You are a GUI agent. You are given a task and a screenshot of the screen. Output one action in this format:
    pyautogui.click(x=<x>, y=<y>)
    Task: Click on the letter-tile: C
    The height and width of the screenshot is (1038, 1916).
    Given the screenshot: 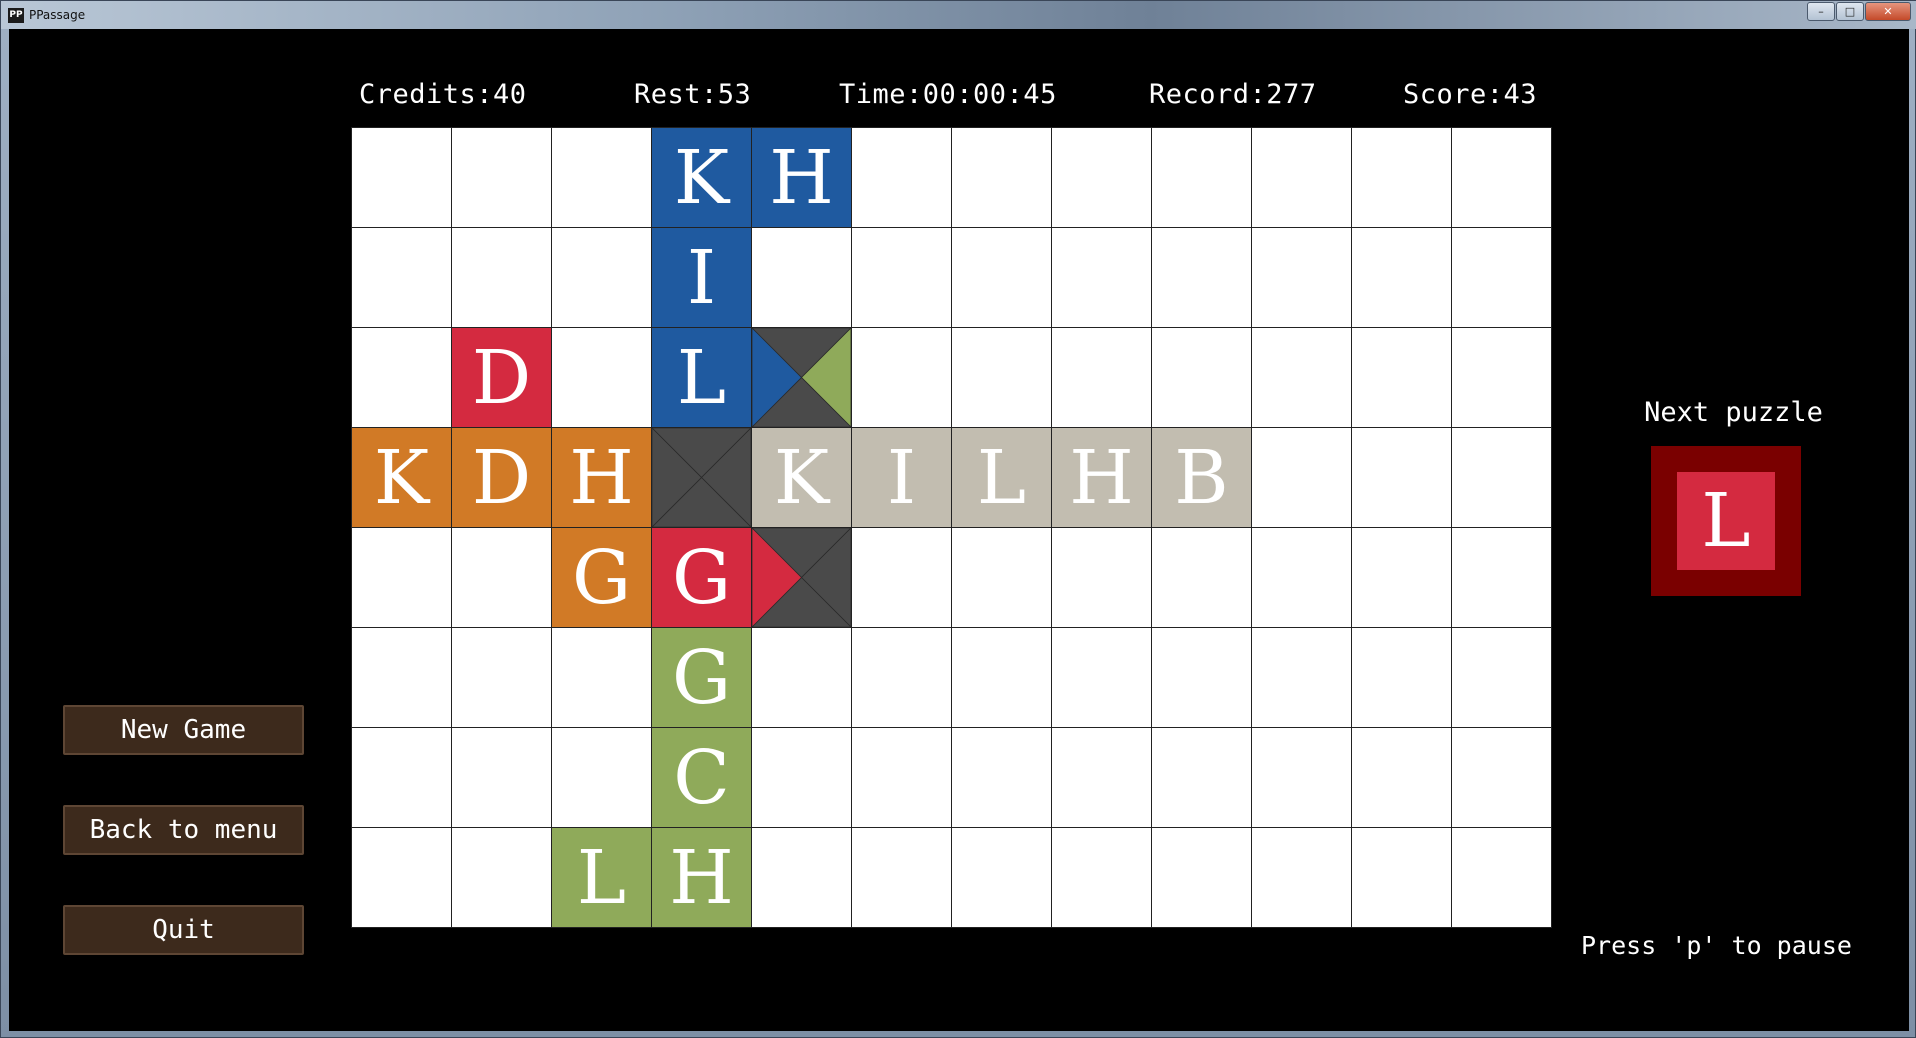 What is the action you would take?
    pyautogui.click(x=702, y=778)
    